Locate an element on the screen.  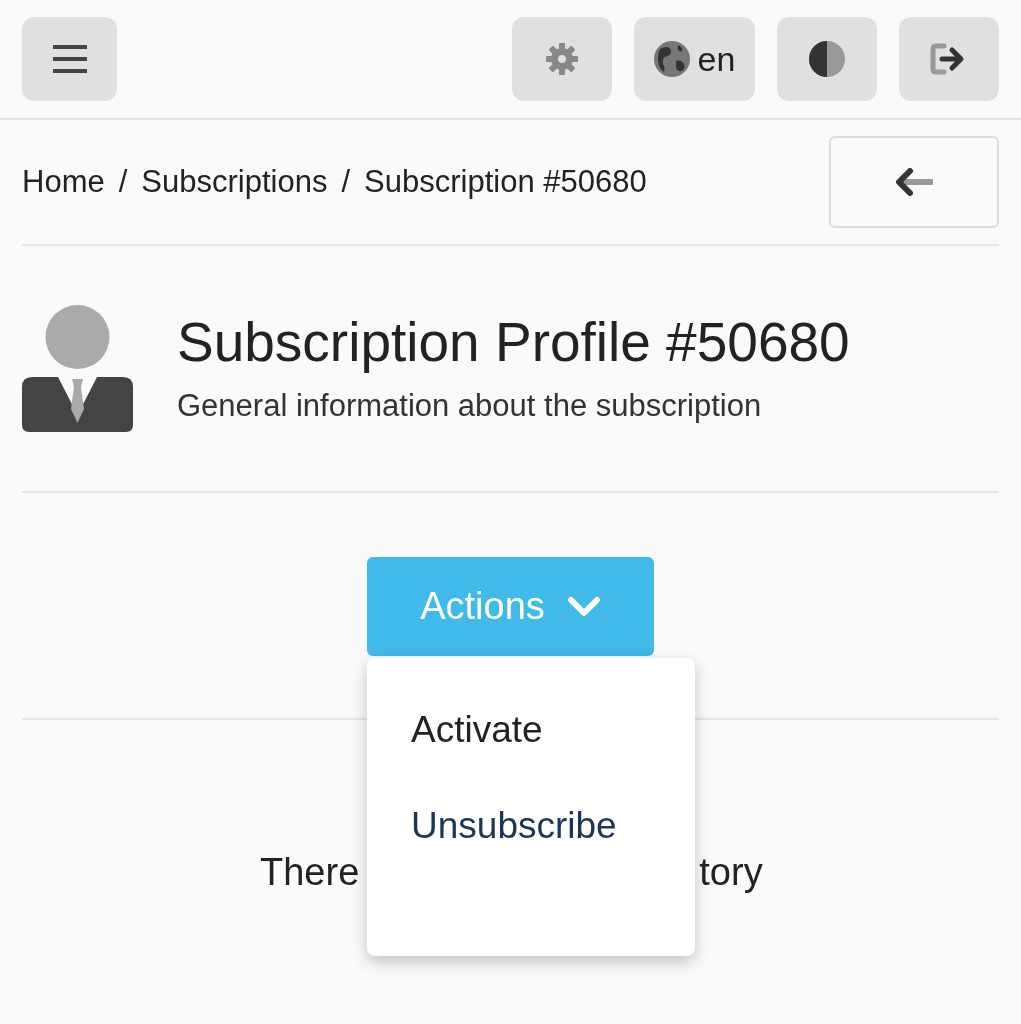
history-message-text: tory is located at coordinates (731, 872).